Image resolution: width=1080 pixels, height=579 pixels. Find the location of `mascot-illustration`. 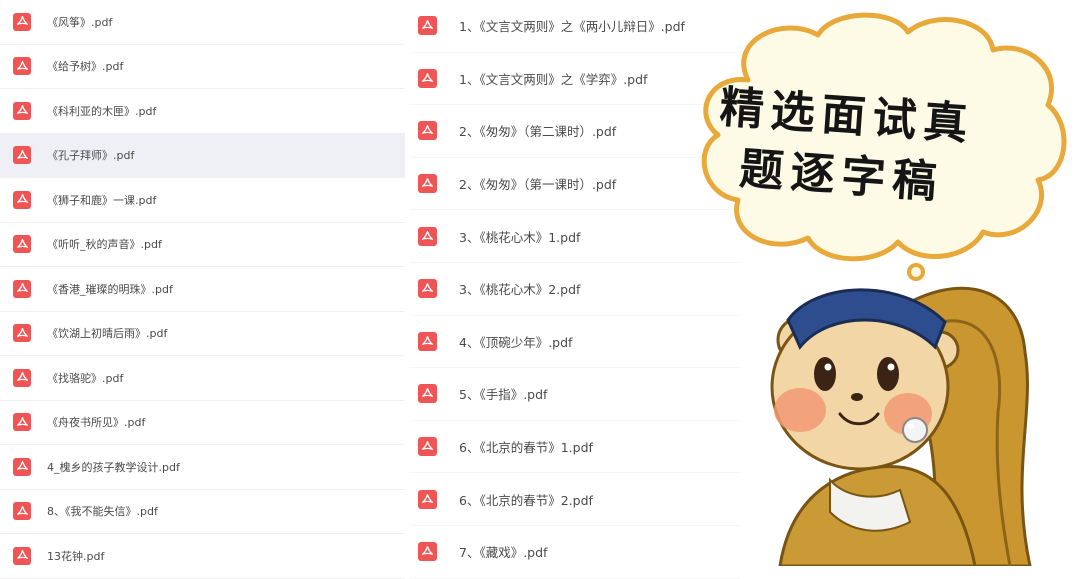

mascot-illustration is located at coordinates (901, 426).